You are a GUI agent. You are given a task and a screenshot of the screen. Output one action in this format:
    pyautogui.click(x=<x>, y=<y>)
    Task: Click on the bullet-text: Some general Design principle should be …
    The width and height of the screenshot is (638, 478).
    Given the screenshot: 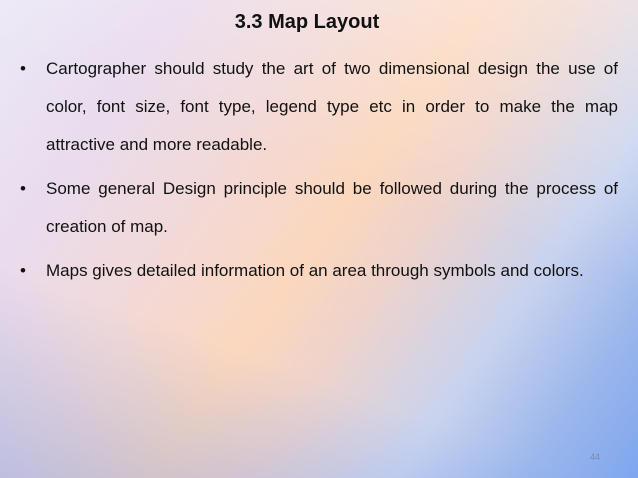 What is the action you would take?
    pyautogui.click(x=332, y=207)
    